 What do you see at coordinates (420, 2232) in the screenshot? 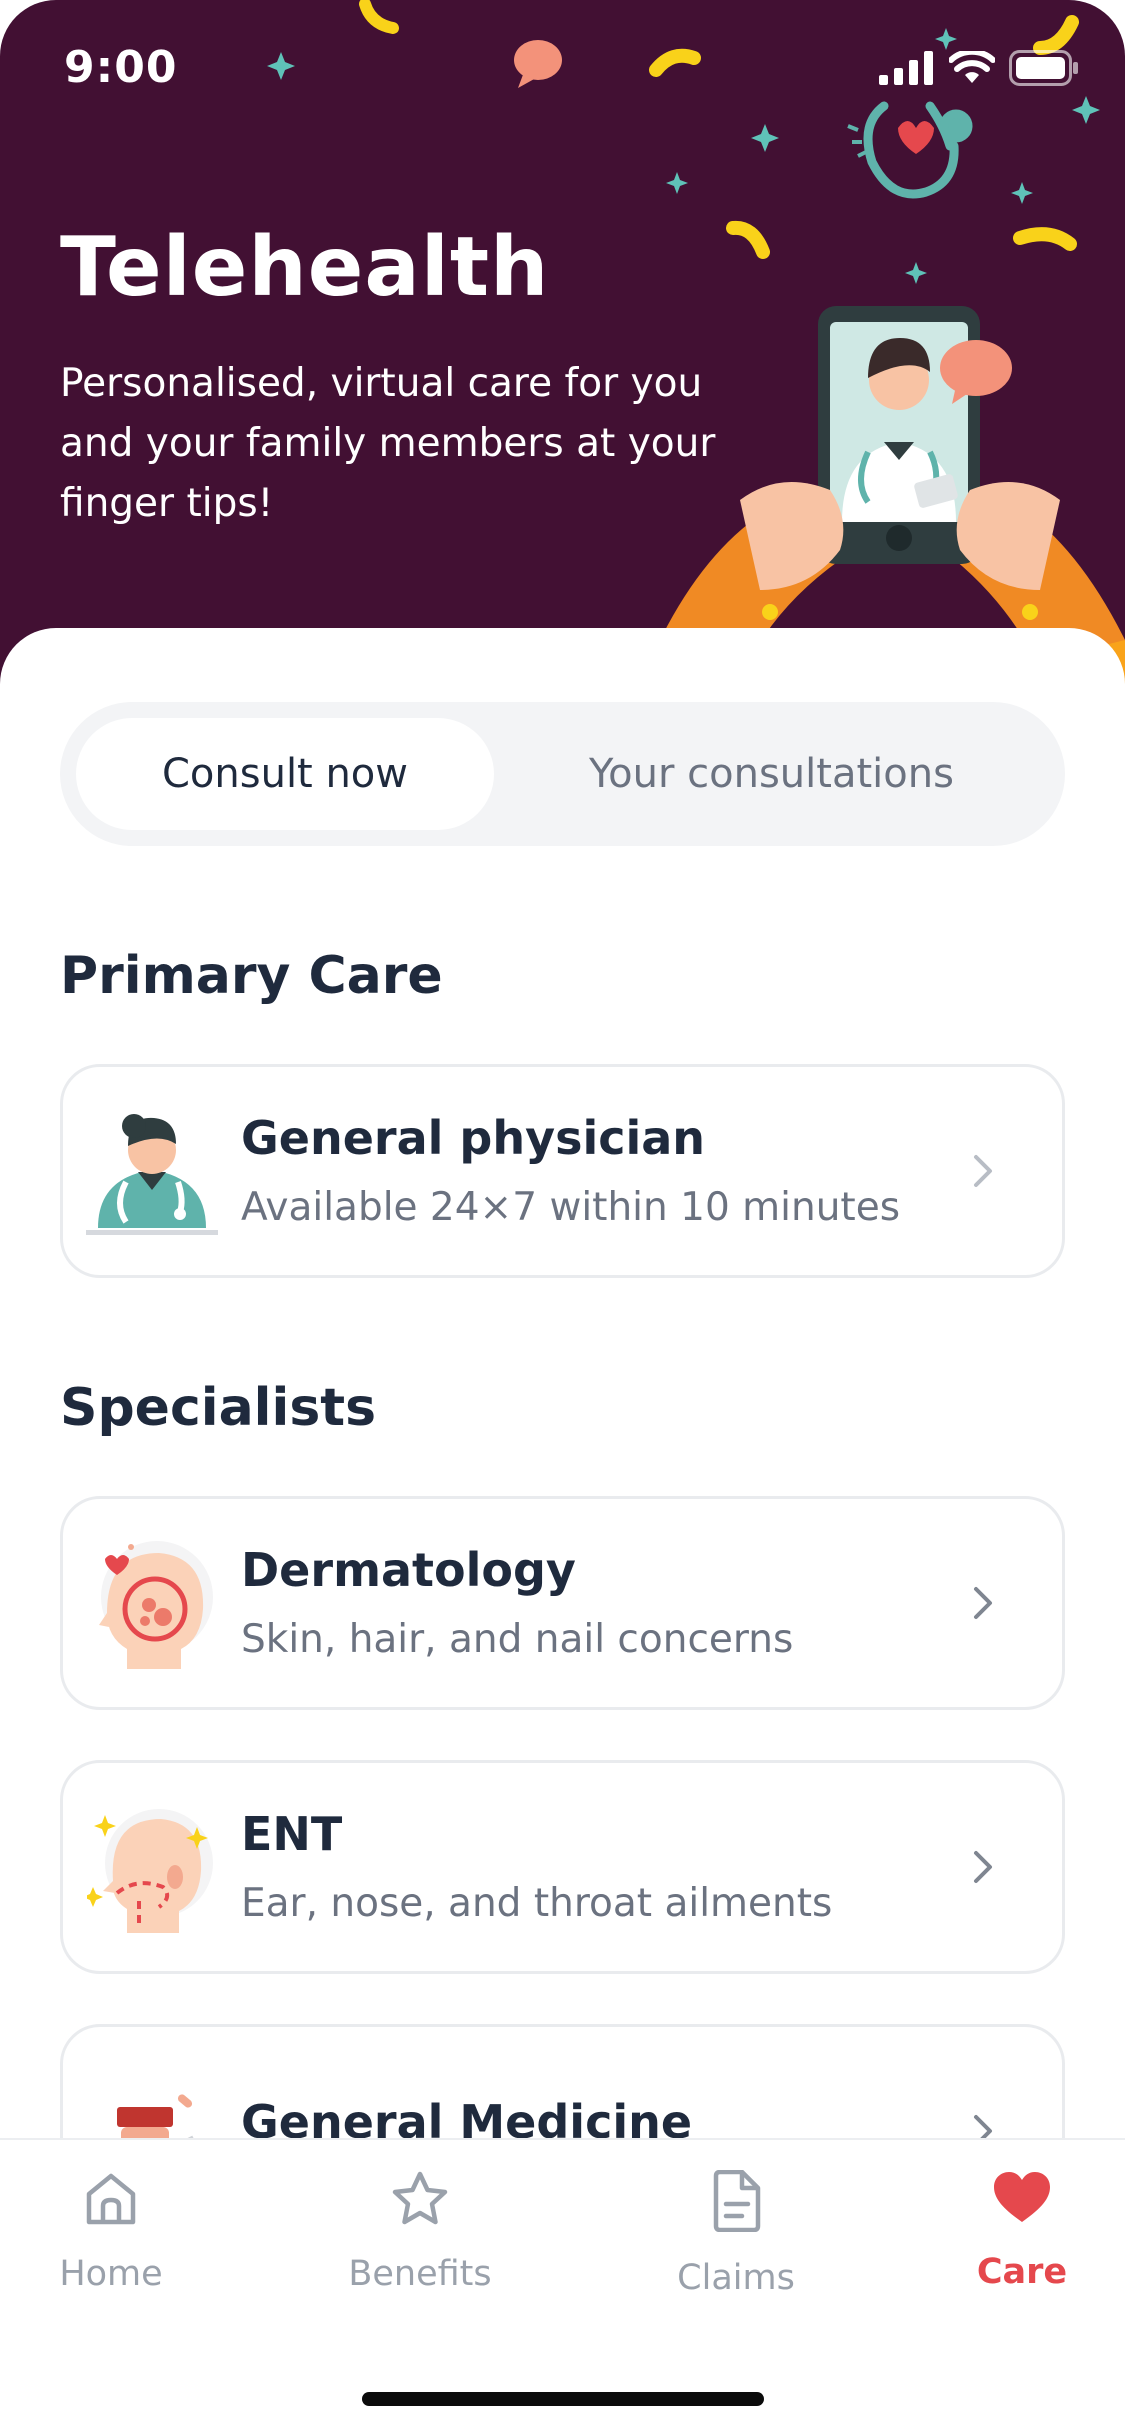
I see `nav-benefits: Benefits` at bounding box center [420, 2232].